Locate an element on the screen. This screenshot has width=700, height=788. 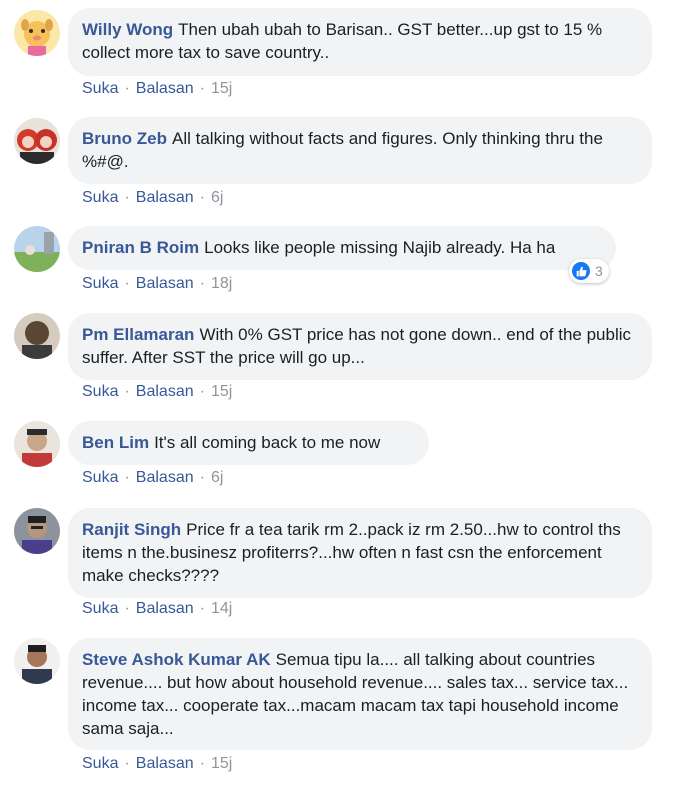
comment-bubble: Ben Lim It's all coming back to me now is located at coordinates (248, 443).